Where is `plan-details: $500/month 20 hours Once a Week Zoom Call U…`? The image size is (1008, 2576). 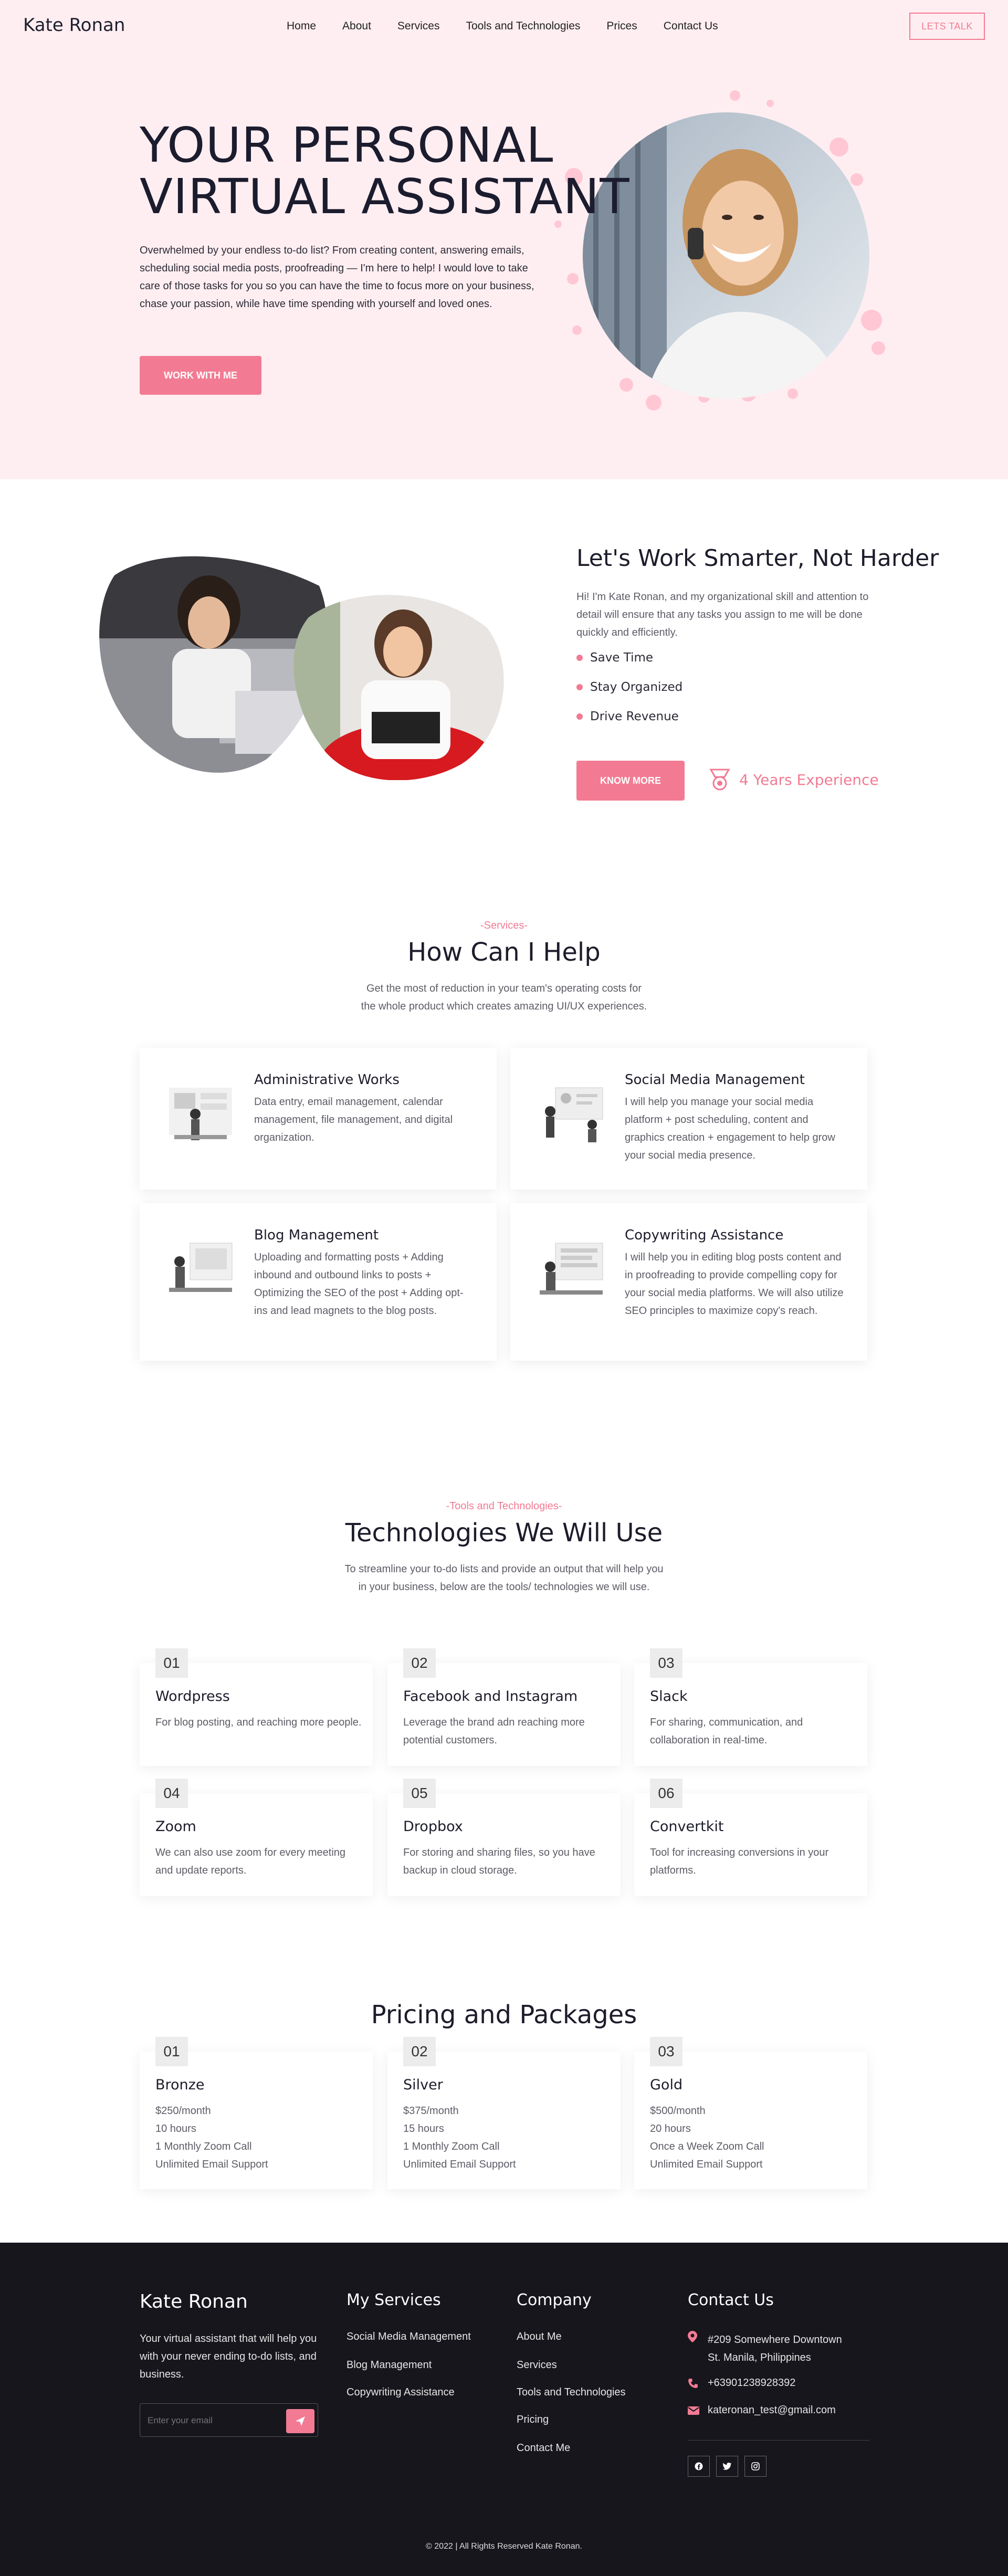
plan-details: $500/month 20 hours Once a Week Zoom Call U… is located at coordinates (707, 2137).